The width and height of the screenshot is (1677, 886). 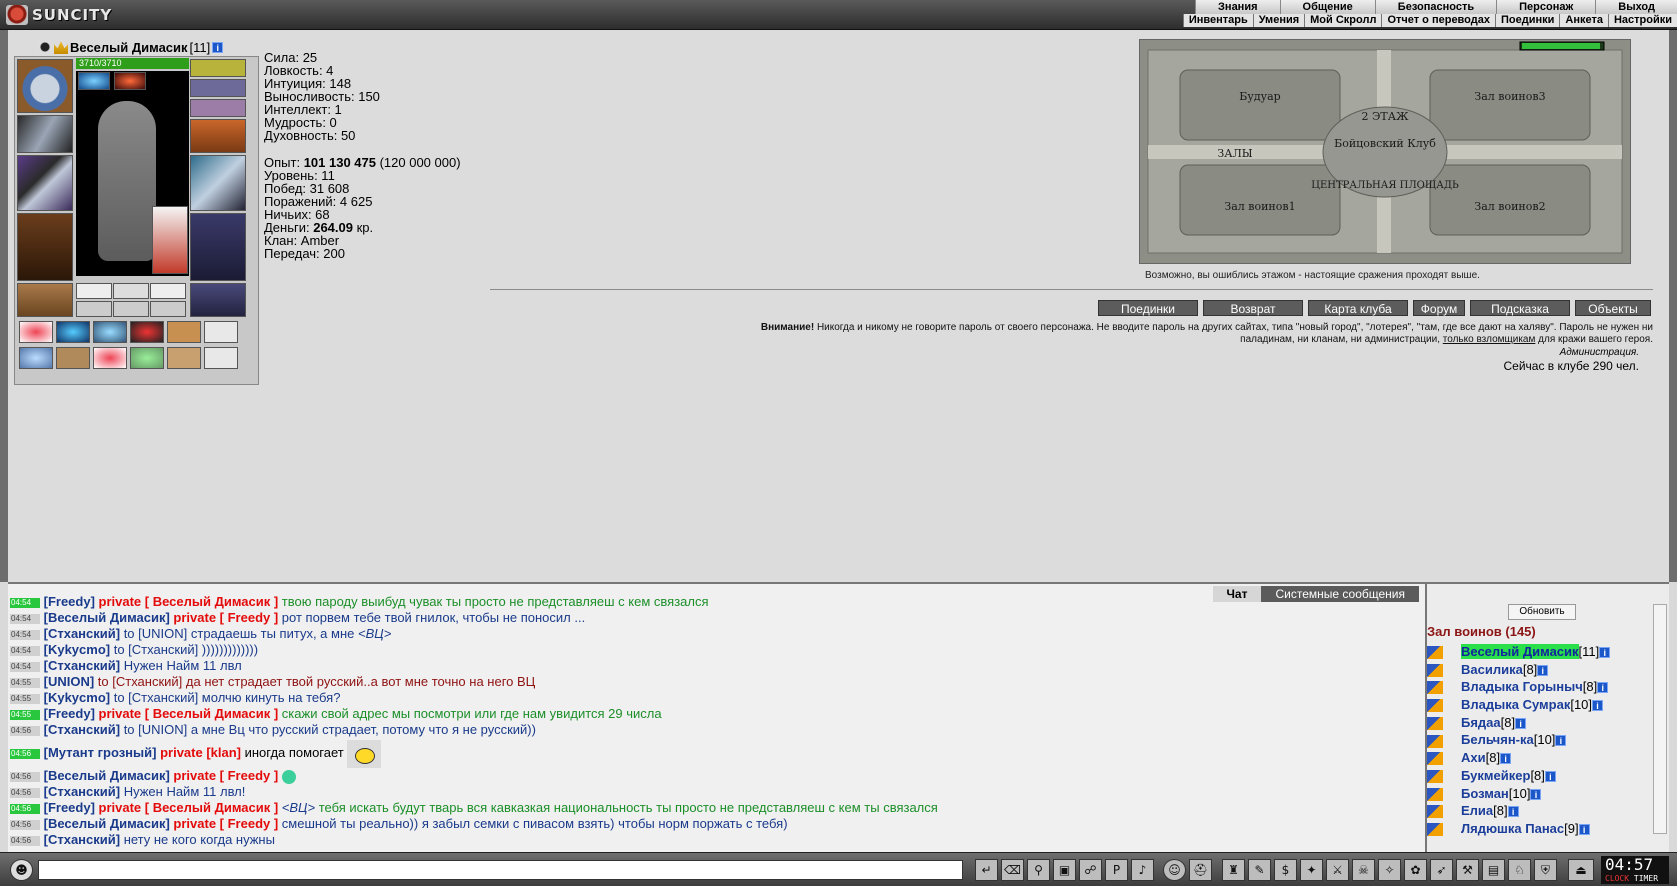 What do you see at coordinates (1492, 669) in the screenshot?
I see `user-name: Василика` at bounding box center [1492, 669].